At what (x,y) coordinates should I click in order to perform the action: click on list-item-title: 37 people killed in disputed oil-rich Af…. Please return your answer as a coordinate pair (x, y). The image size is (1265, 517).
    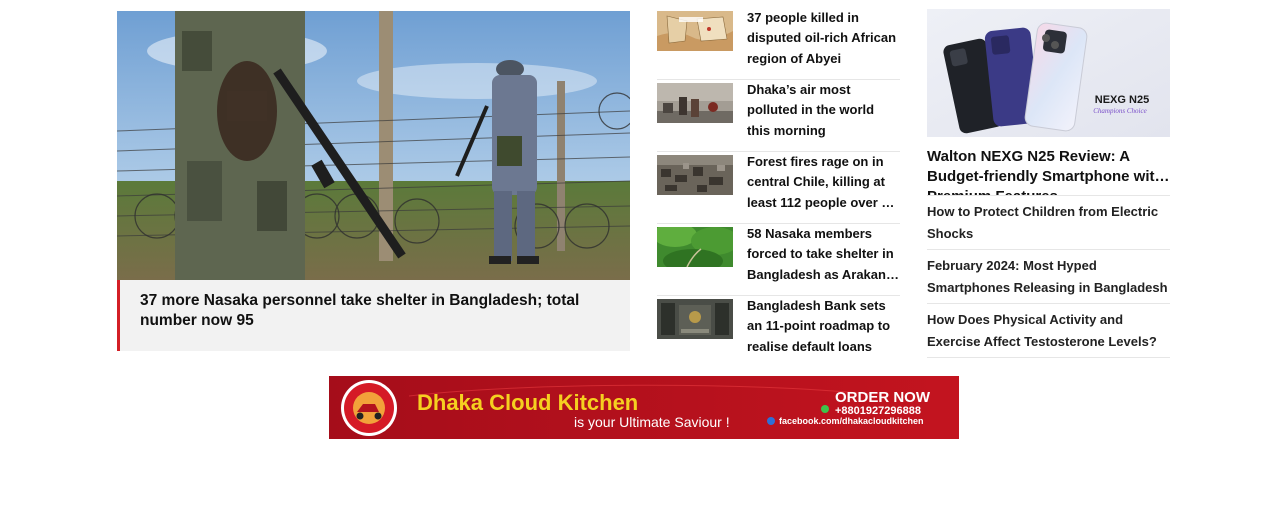
    Looking at the image, I should click on (823, 38).